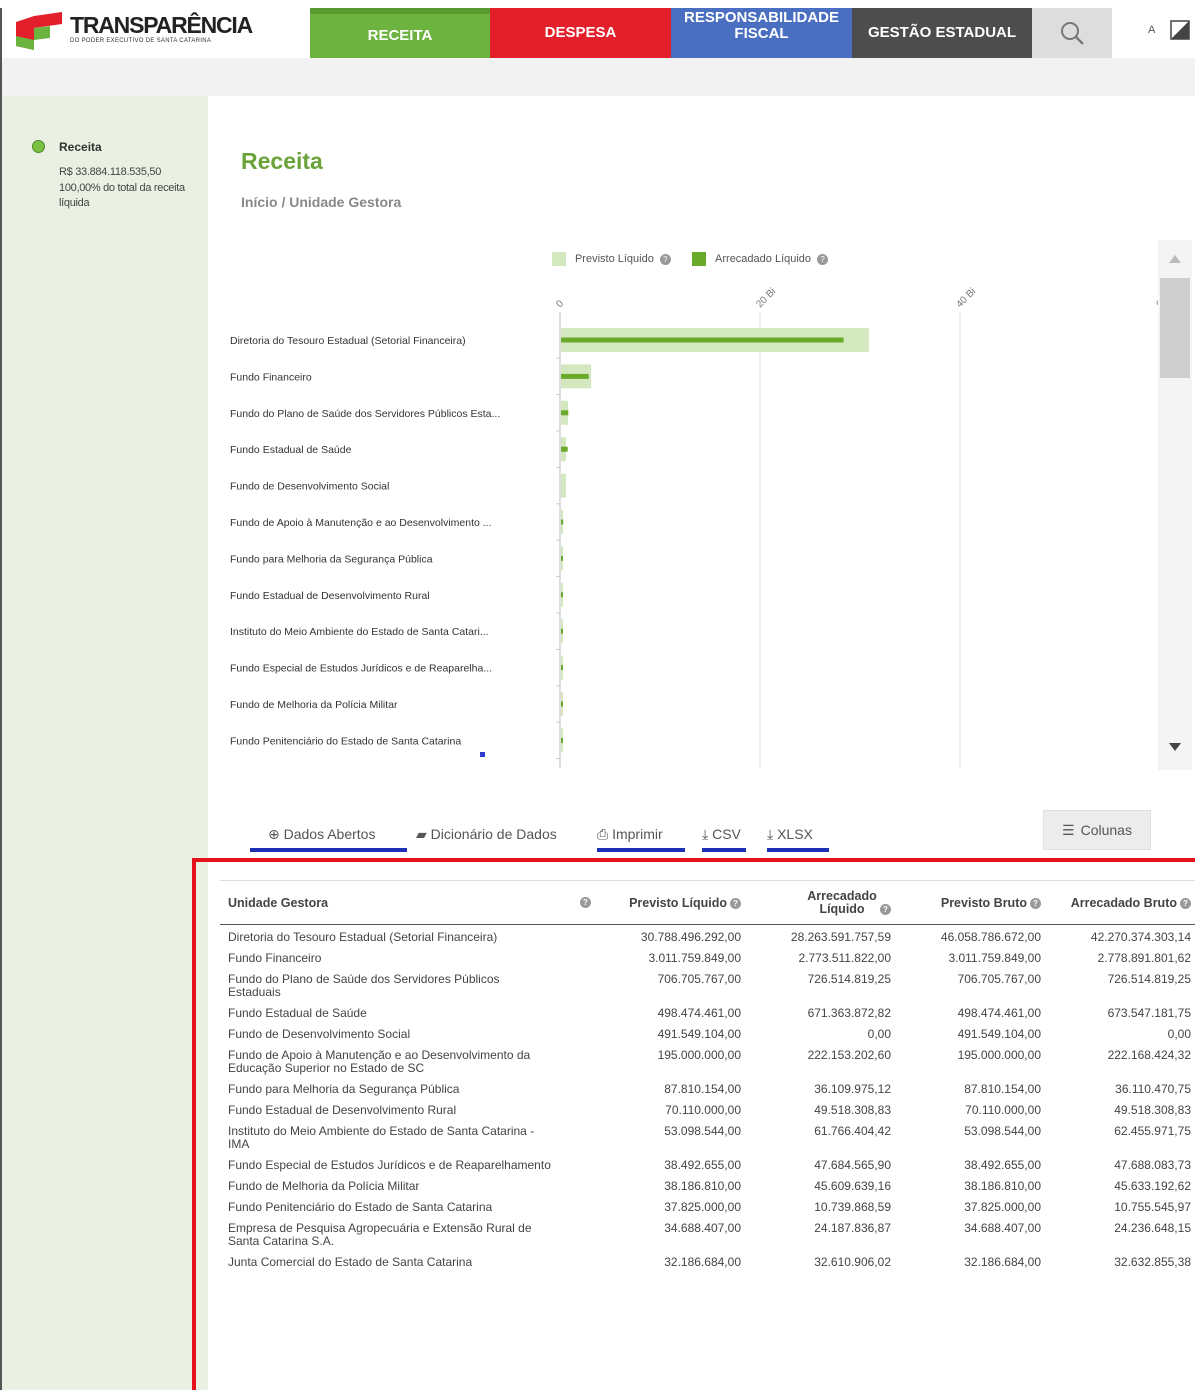 The width and height of the screenshot is (1195, 1390). Describe the element at coordinates (1068, 829) in the screenshot. I see `list-icon: ☰` at that location.